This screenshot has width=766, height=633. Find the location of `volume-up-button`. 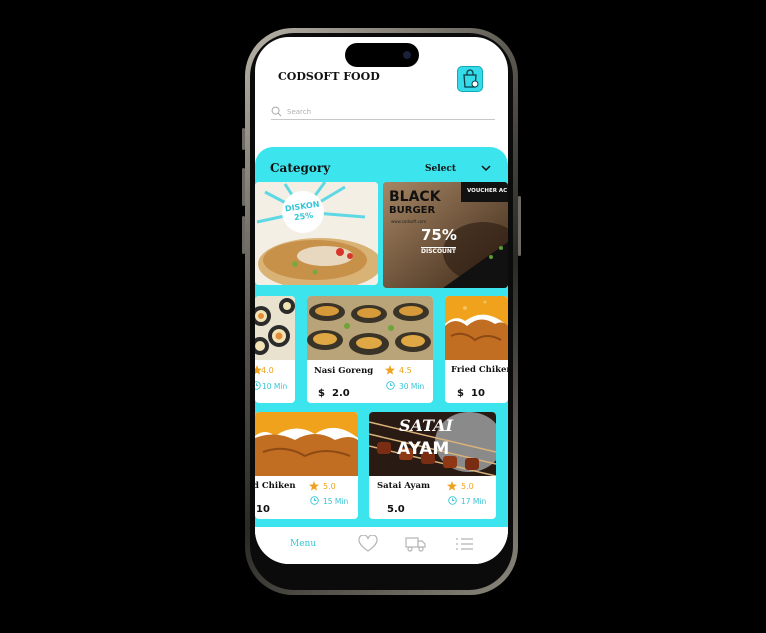

volume-up-button is located at coordinates (243, 187).